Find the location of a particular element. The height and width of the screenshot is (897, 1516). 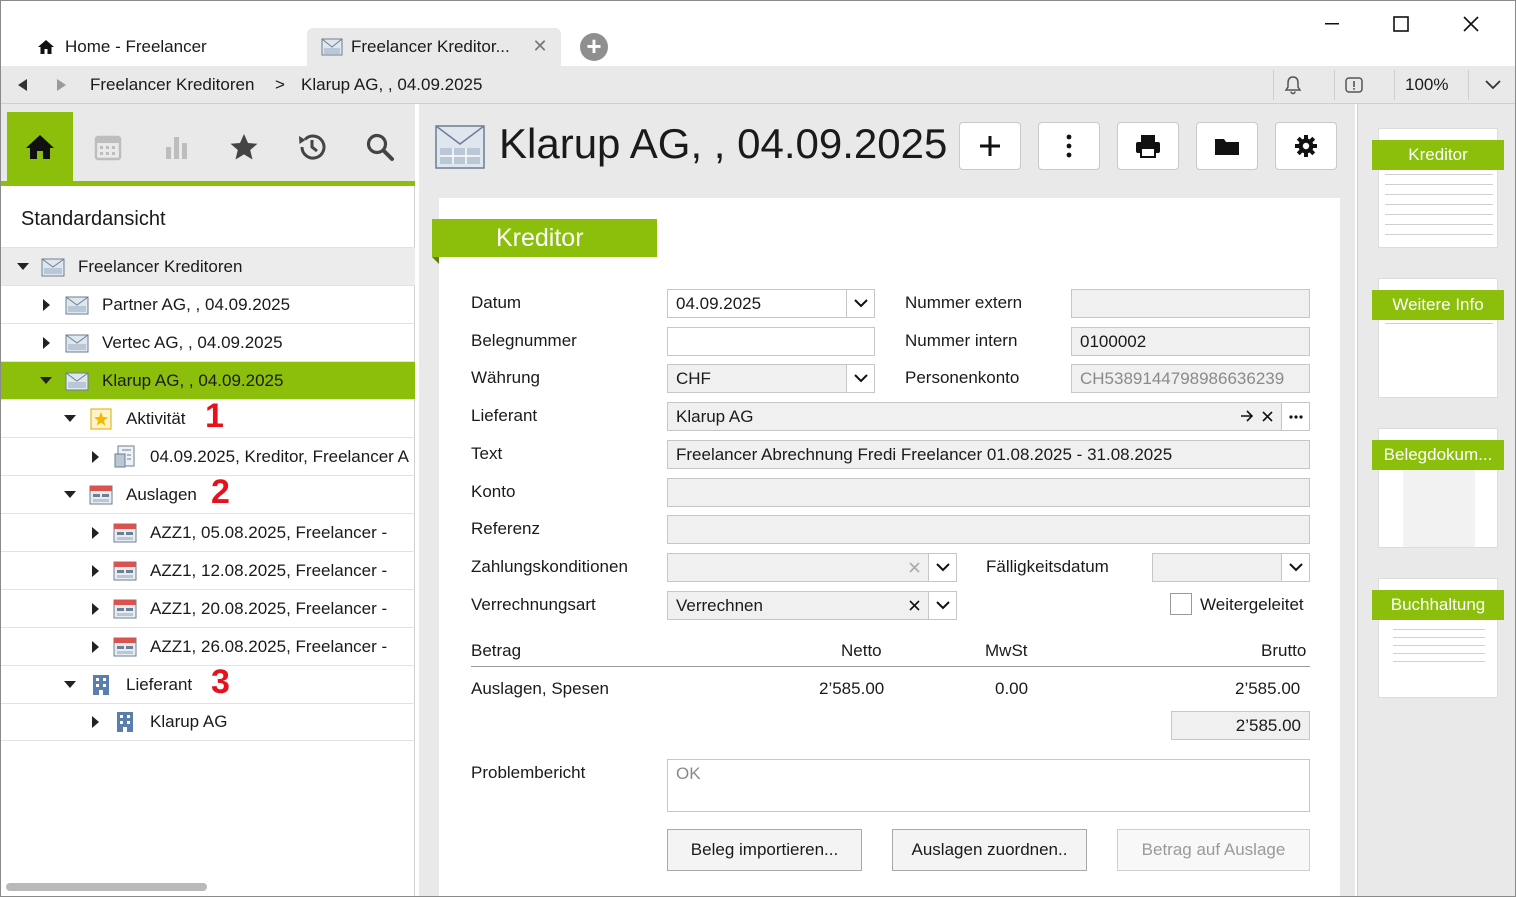

more-vertical-icon is located at coordinates (1069, 146).